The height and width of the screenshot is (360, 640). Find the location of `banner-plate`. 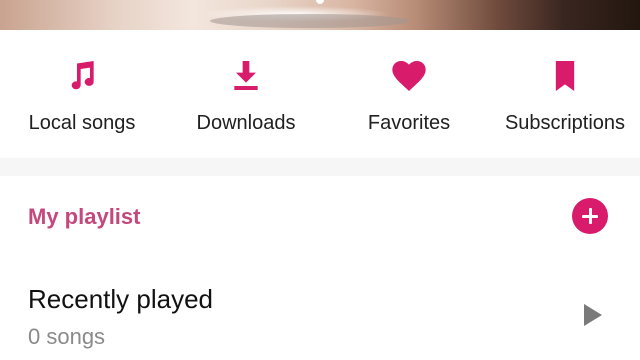

banner-plate is located at coordinates (310, 21).